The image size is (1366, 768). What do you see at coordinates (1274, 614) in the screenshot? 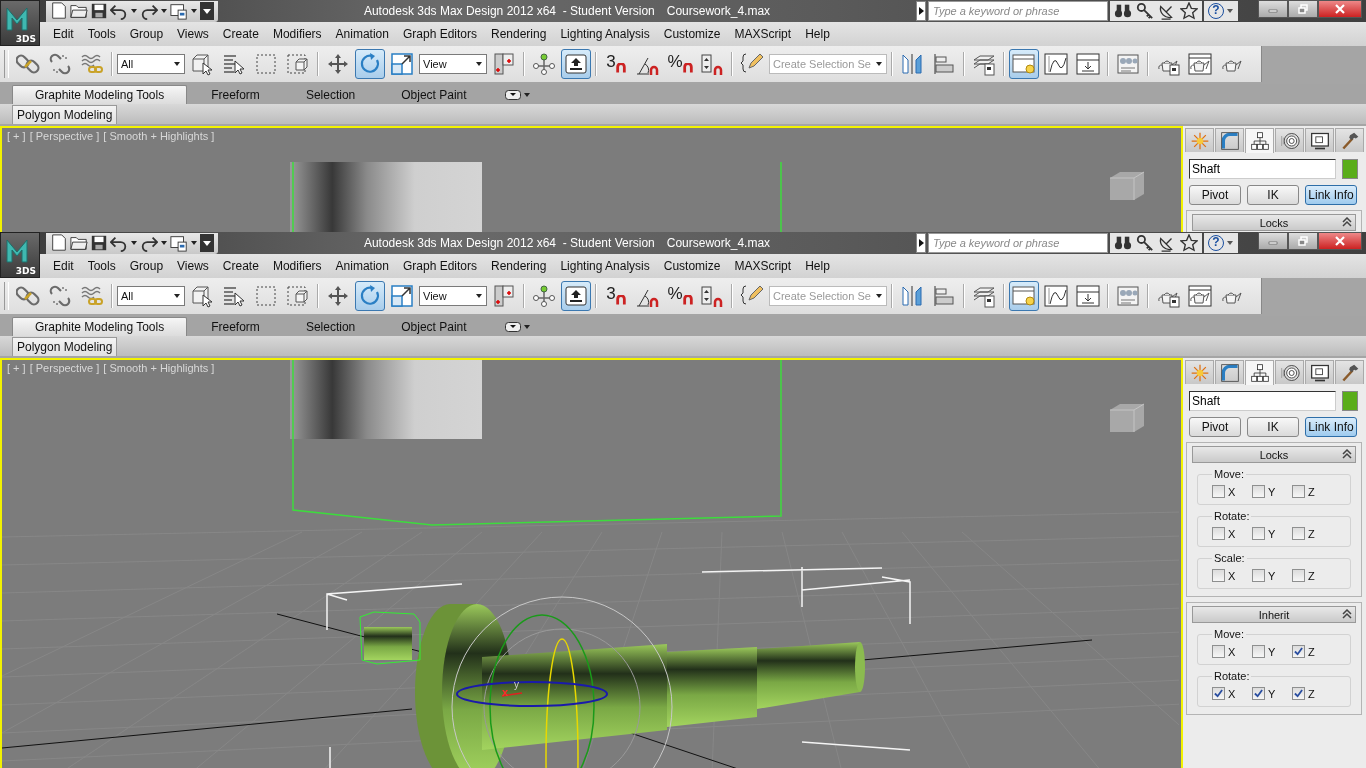
I see `rollout-header: Inherit` at bounding box center [1274, 614].